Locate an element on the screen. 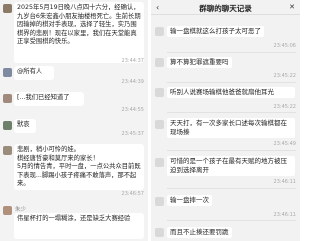 This screenshot has height=241, width=320. close-icon: ✕ is located at coordinates (292, 7).